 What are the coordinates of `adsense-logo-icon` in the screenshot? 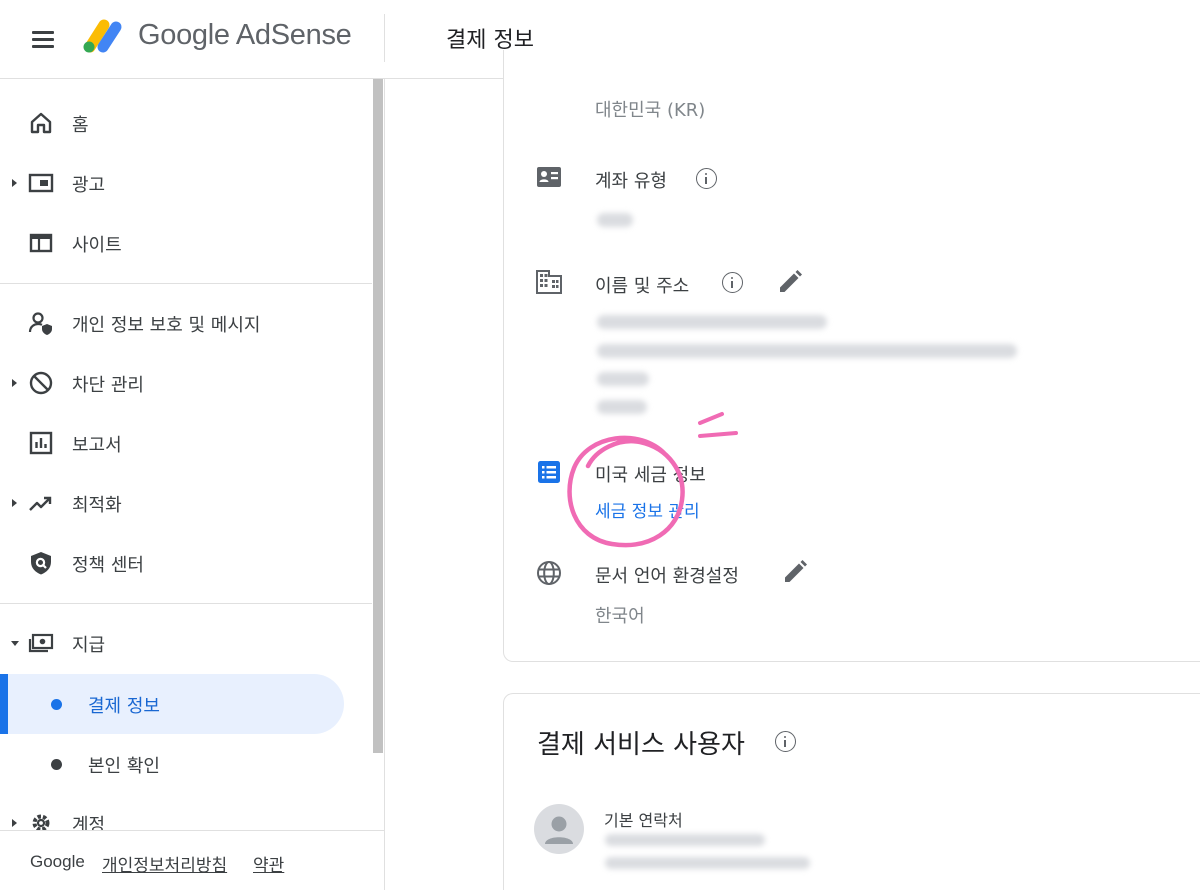 It's located at (102, 36).